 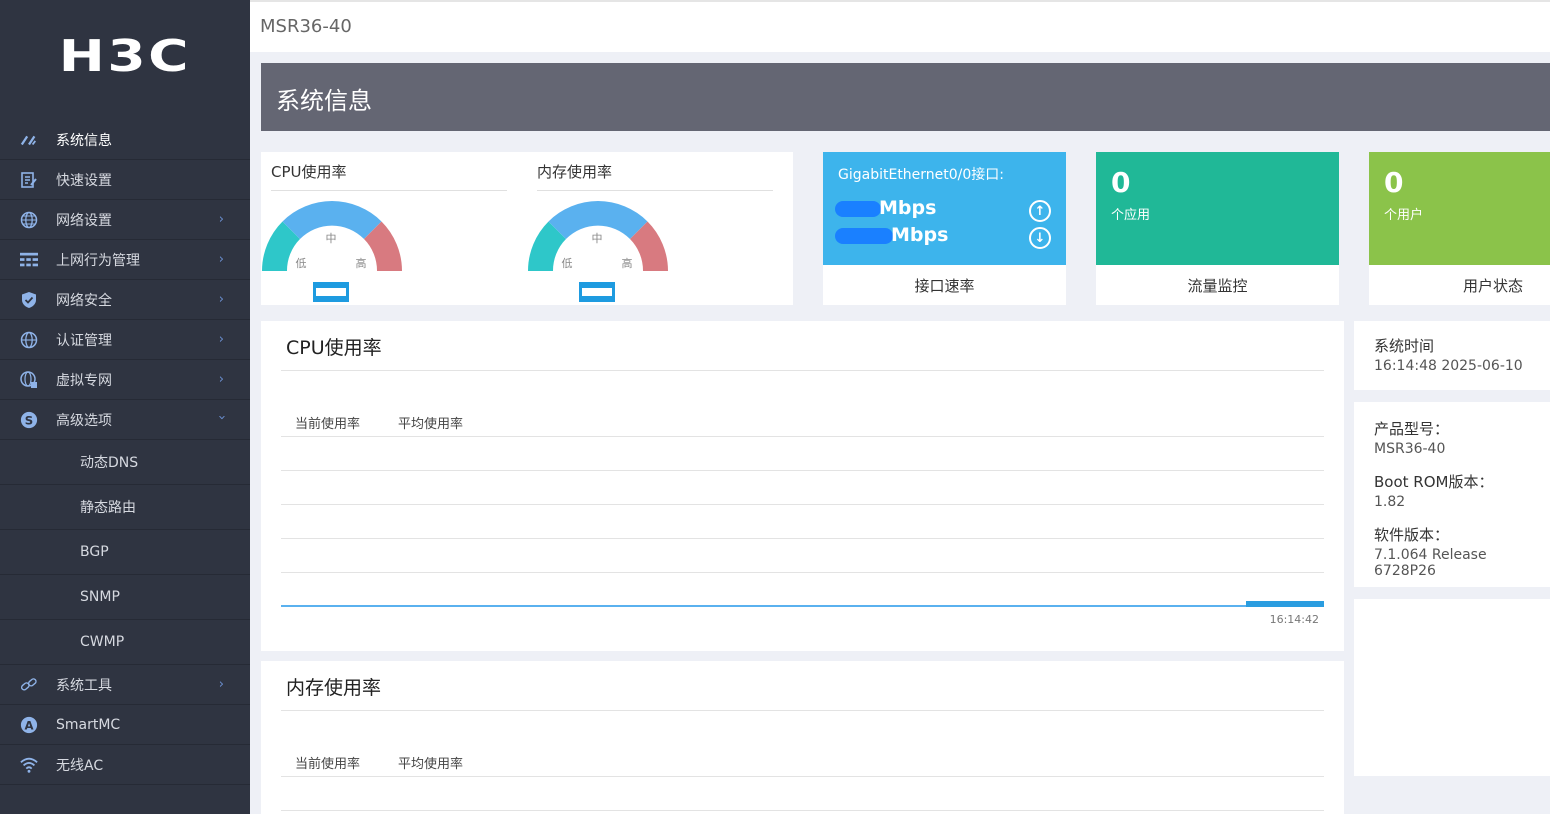 I want to click on sidebar-item-smartmc: A SmartMC, so click(x=125, y=725).